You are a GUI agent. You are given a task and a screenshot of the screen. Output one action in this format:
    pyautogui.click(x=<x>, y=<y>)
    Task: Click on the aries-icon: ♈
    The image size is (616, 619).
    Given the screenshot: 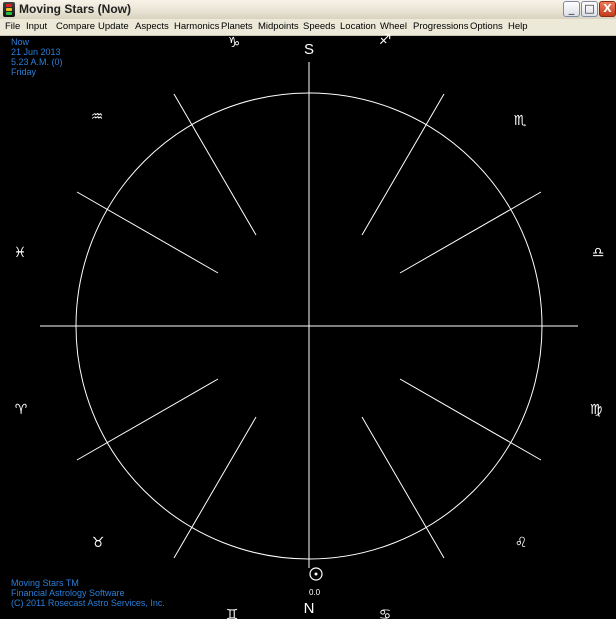 What is the action you would take?
    pyautogui.click(x=21, y=410)
    